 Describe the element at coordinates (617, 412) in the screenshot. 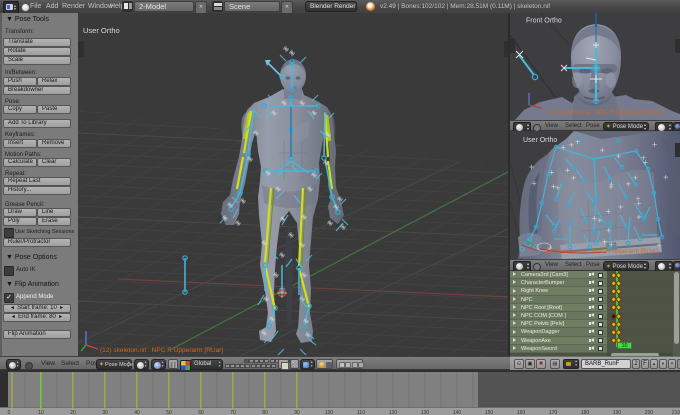

I see `svg-text: 190` at that location.